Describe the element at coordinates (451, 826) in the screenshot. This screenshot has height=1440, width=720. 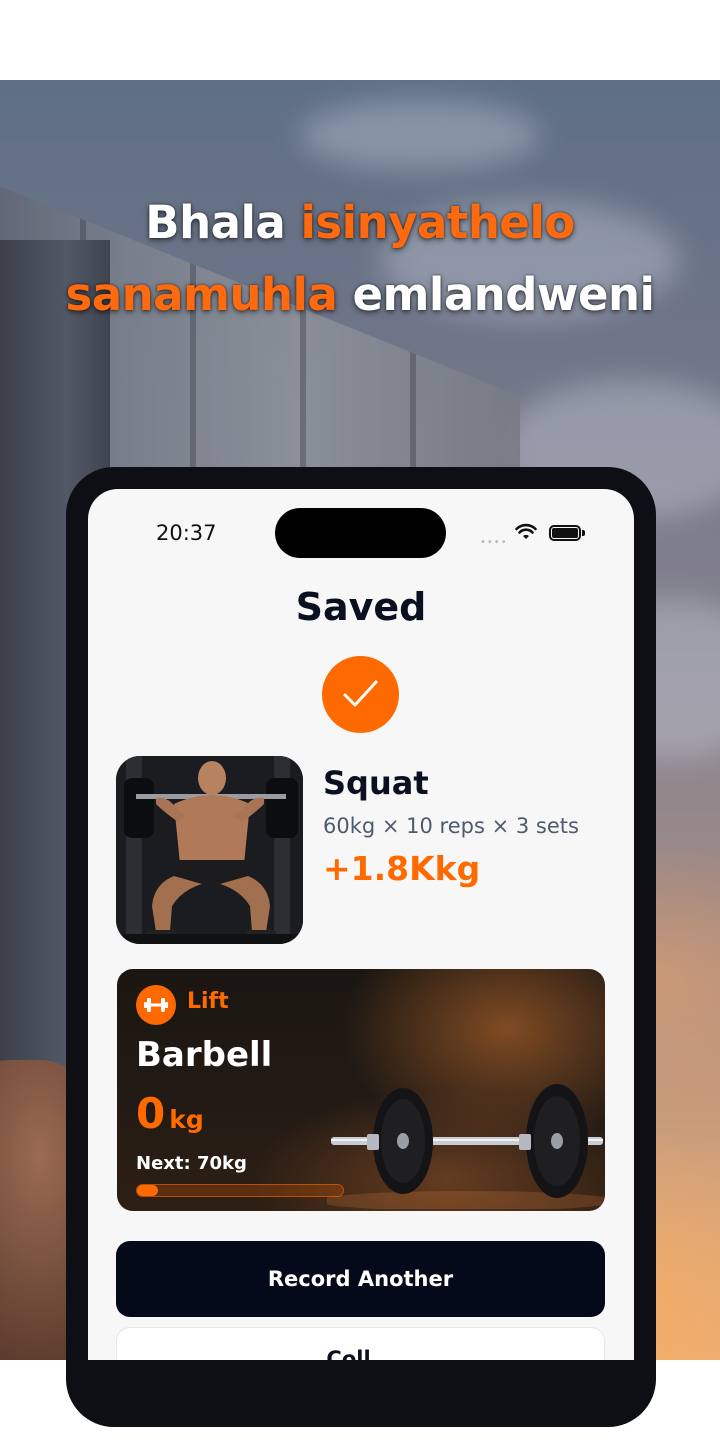
I see `exercise-detail: 60kg × 10 reps × 3 sets` at that location.